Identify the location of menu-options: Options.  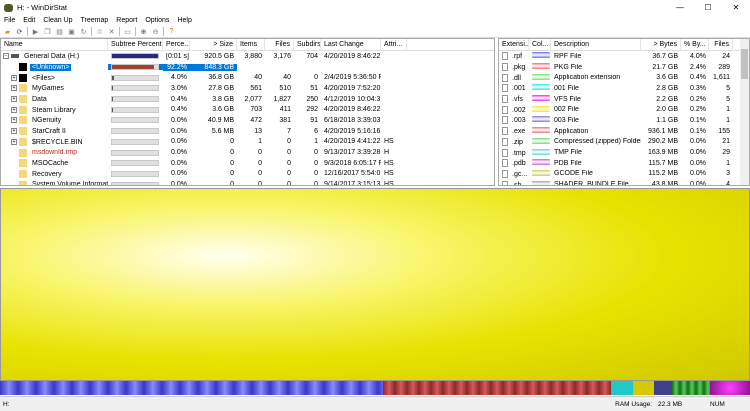
(157, 20).